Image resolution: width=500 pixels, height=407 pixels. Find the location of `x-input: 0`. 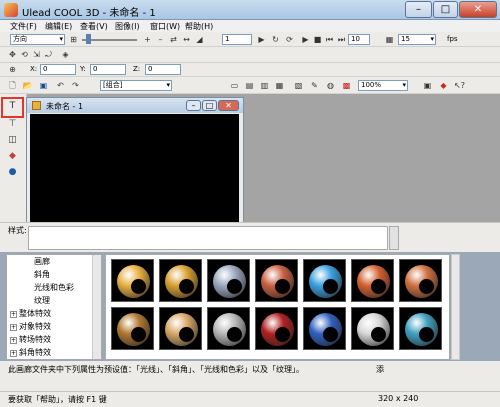

x-input: 0 is located at coordinates (58, 69).